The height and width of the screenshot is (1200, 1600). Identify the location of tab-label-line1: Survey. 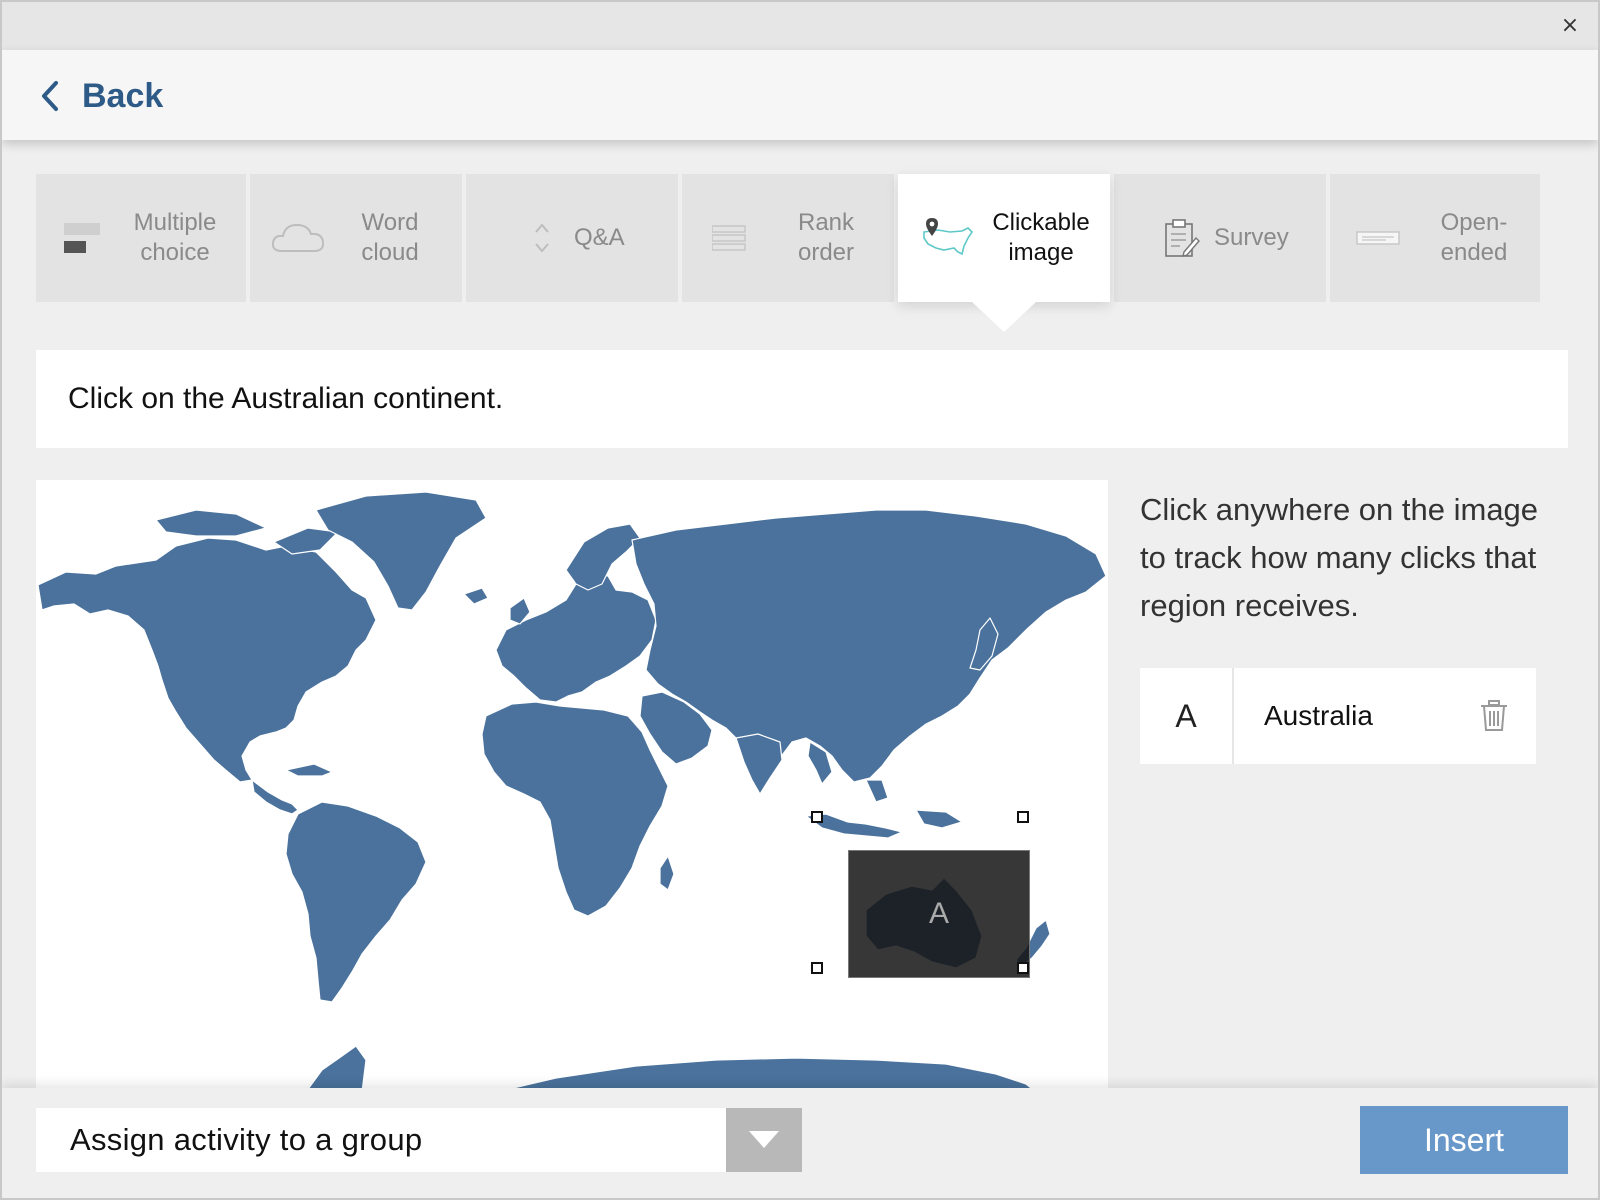
(1251, 237).